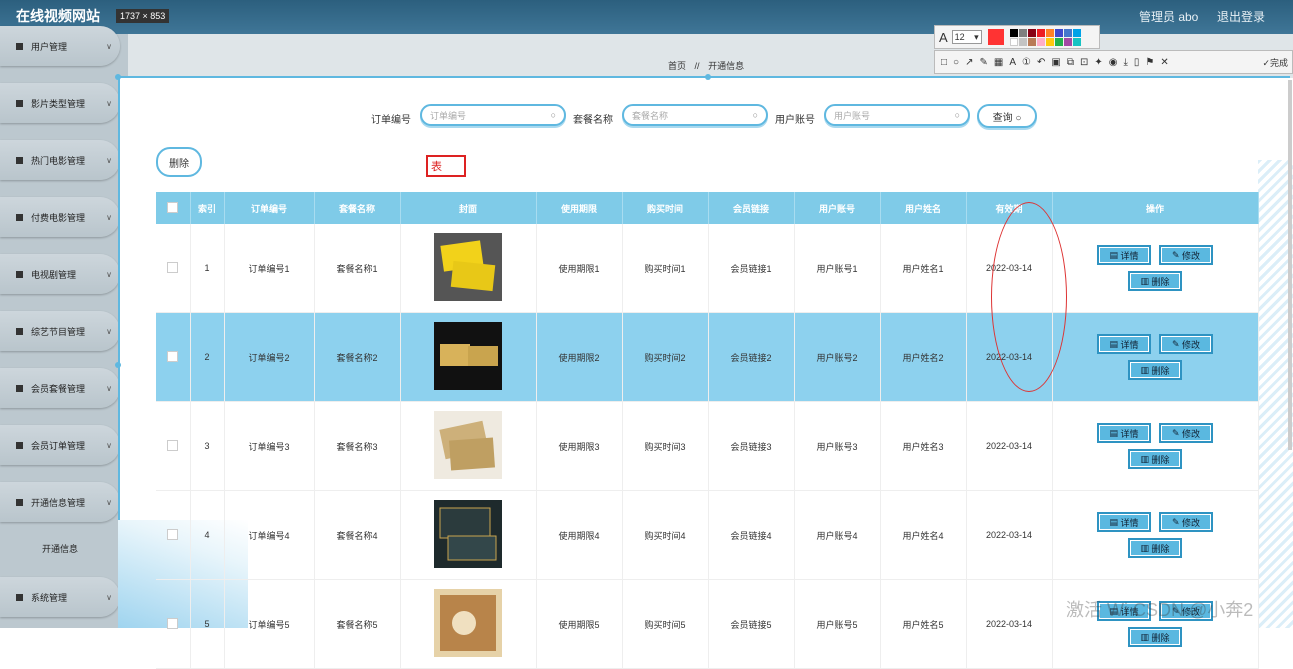 The width and height of the screenshot is (1293, 669). What do you see at coordinates (1125, 62) in the screenshot?
I see `download-icon: ⤓` at bounding box center [1125, 62].